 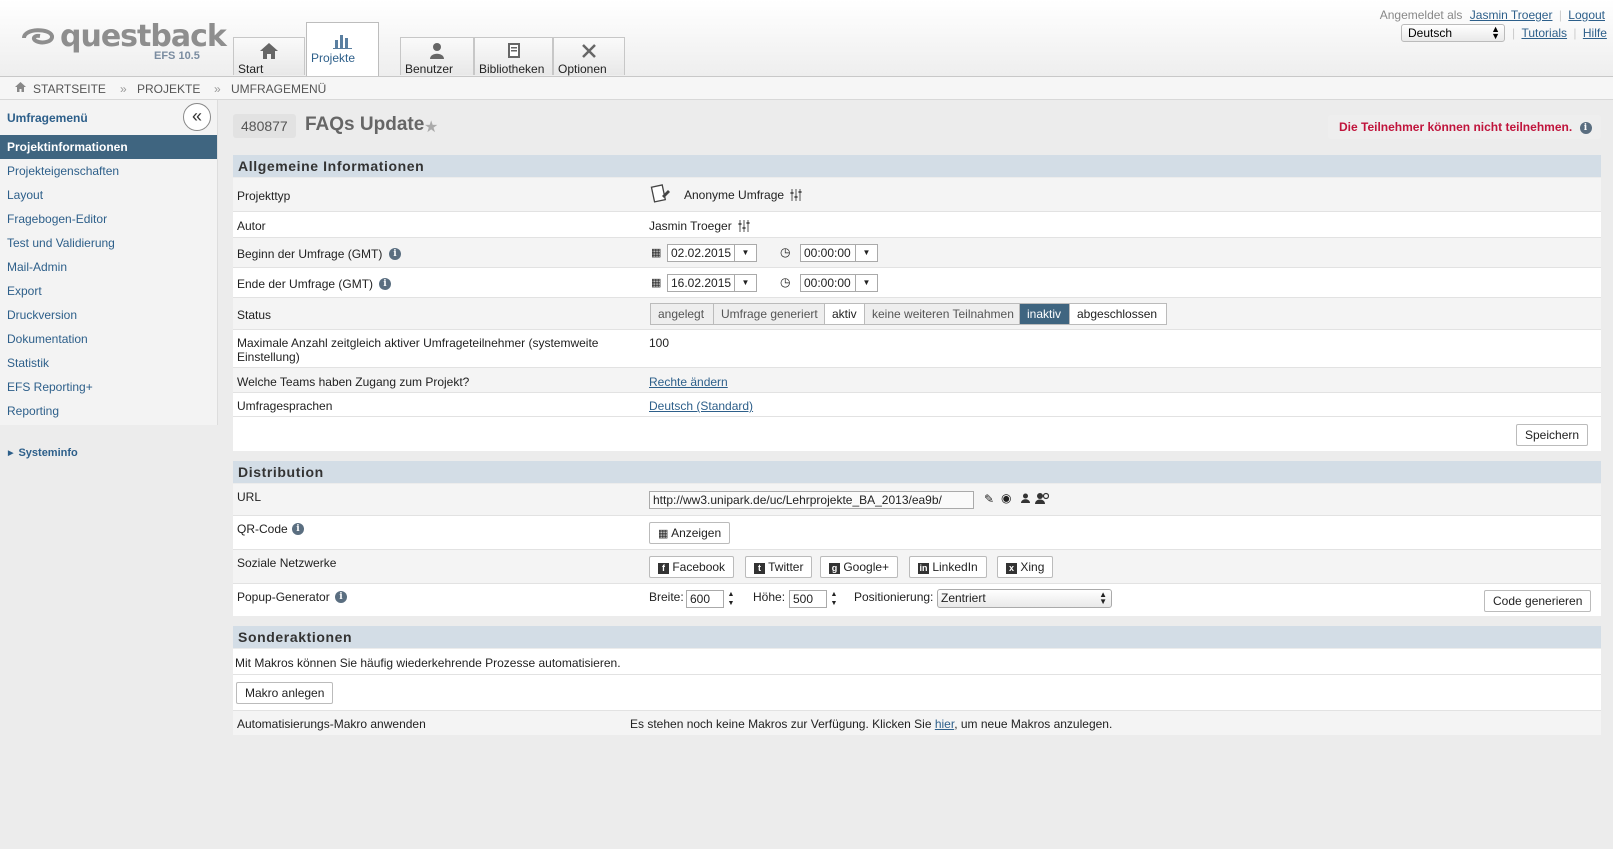 What do you see at coordinates (264, 126) in the screenshot?
I see `project-id-badge: 480877` at bounding box center [264, 126].